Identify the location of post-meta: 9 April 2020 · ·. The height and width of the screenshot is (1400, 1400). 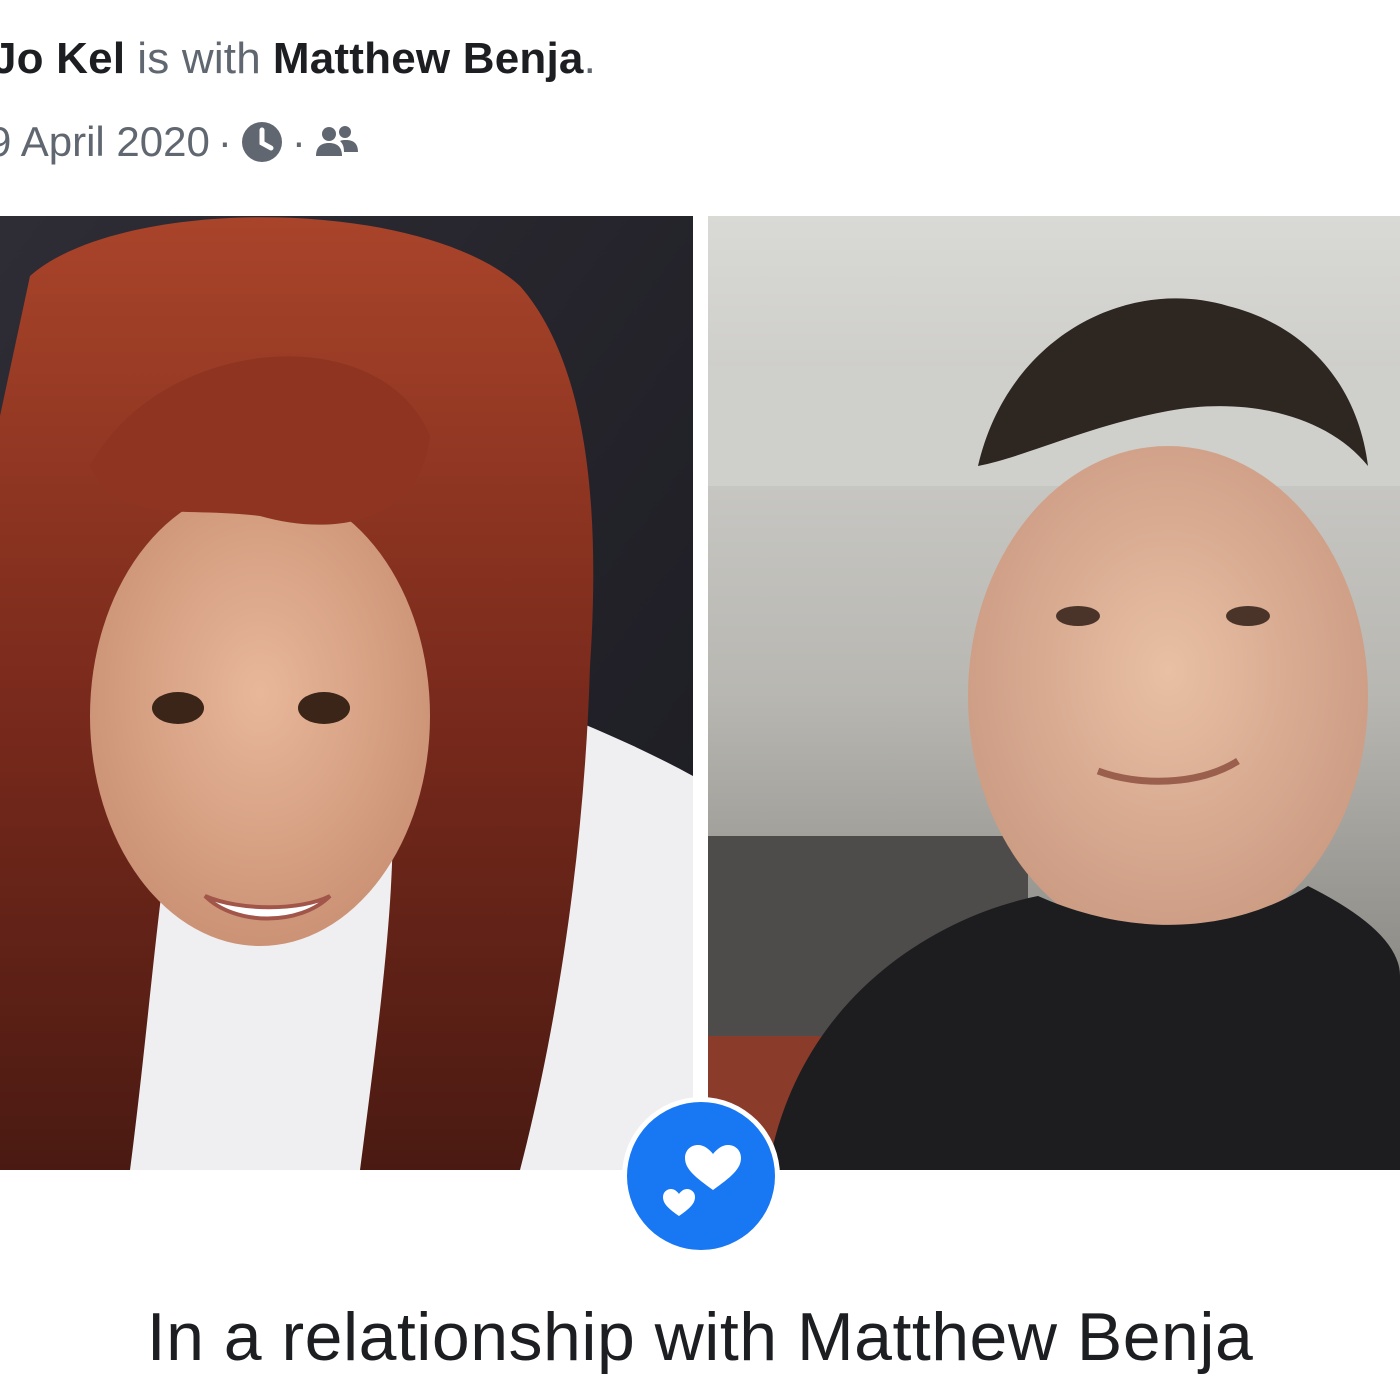
(180, 142).